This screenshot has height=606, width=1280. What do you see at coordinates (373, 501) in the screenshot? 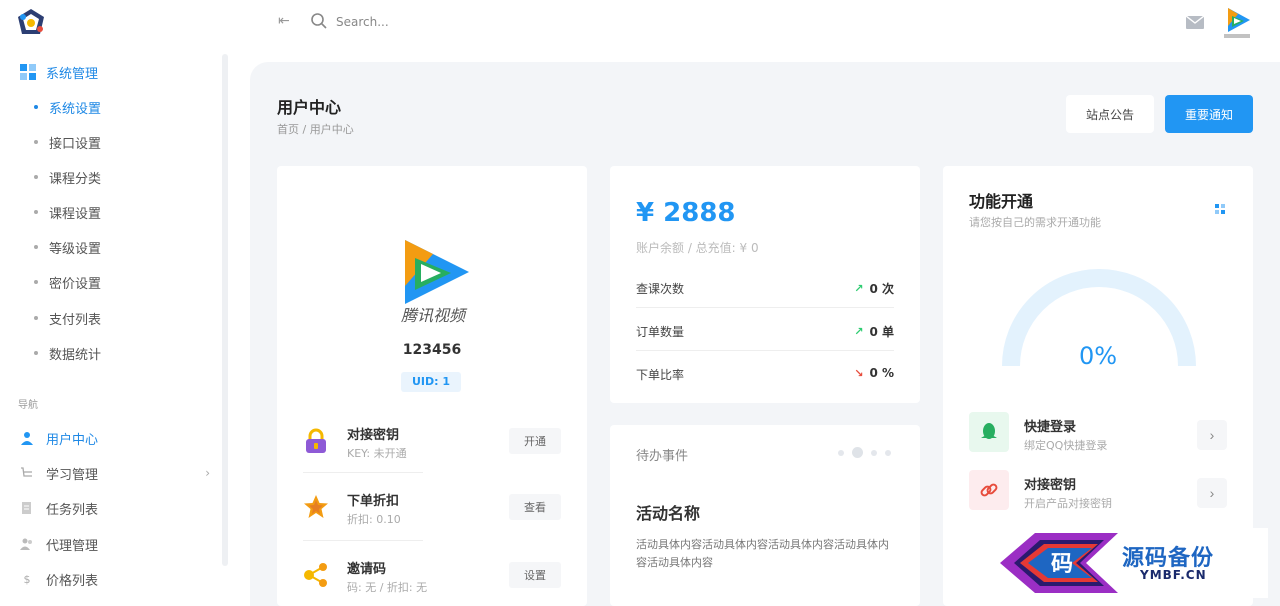
I see `feature-title: 下单折扣` at bounding box center [373, 501].